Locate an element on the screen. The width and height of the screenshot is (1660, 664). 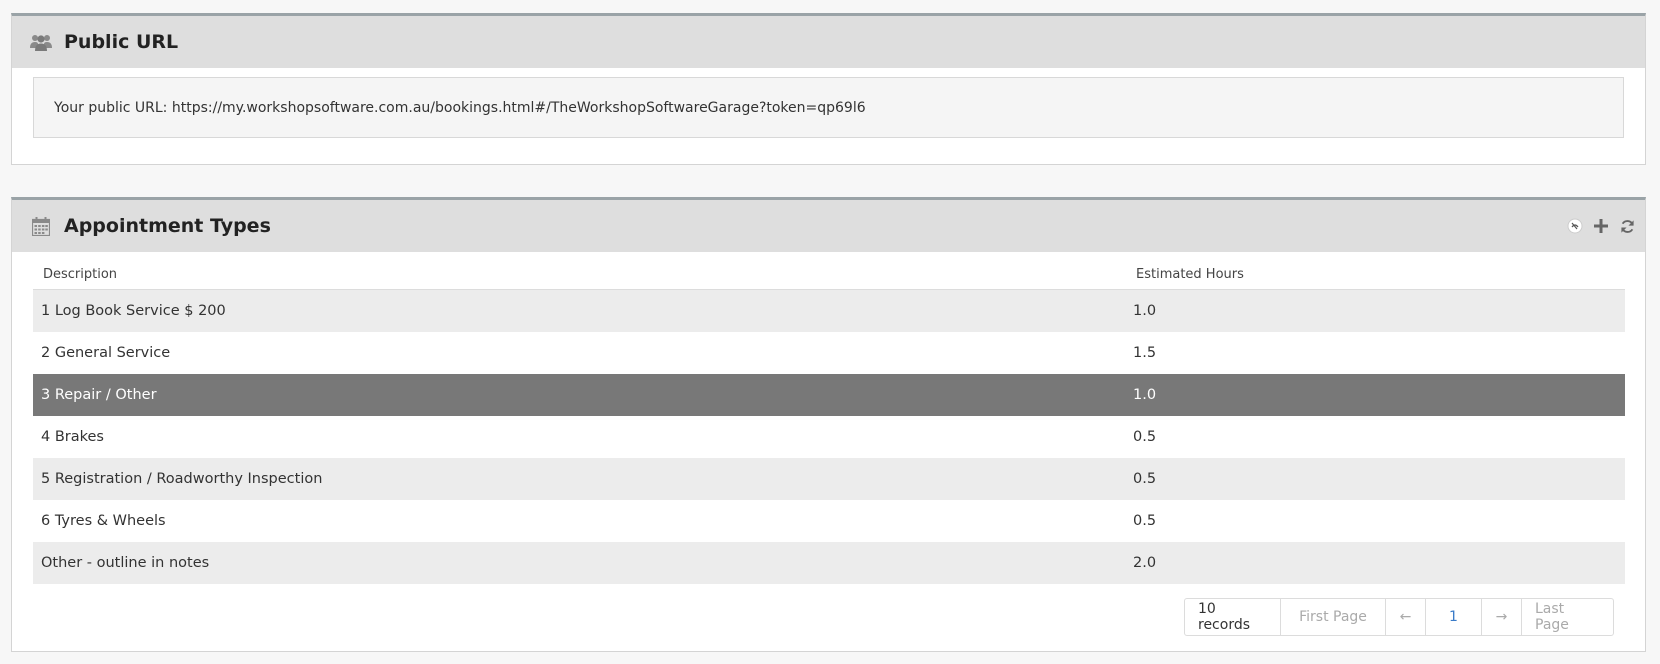
panel-title: Appointment Types is located at coordinates (167, 226).